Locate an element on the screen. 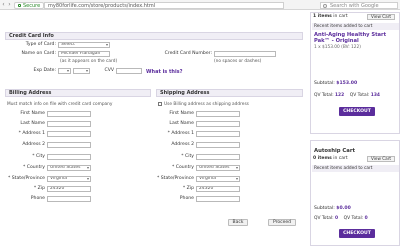  shipping-address1-label: * Address 1 is located at coordinates (180, 133).